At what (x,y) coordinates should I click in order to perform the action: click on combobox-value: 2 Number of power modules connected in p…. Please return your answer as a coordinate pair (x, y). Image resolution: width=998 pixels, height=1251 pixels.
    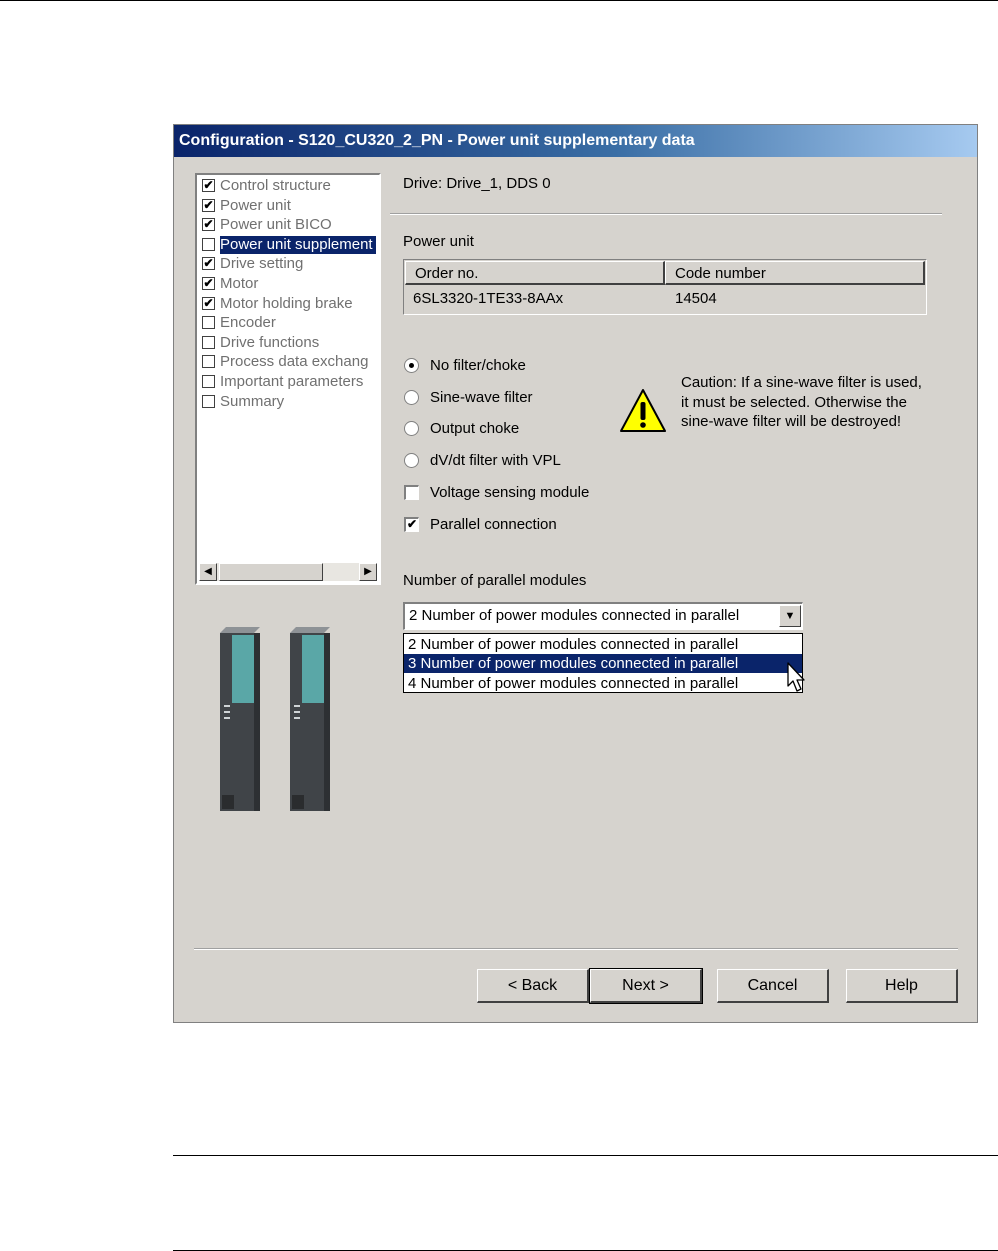
    Looking at the image, I should click on (574, 615).